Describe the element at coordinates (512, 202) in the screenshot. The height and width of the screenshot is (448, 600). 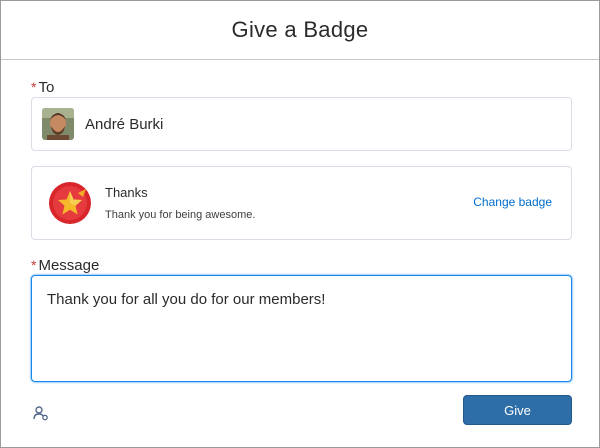
I see `change-badge-link: Change badge` at that location.